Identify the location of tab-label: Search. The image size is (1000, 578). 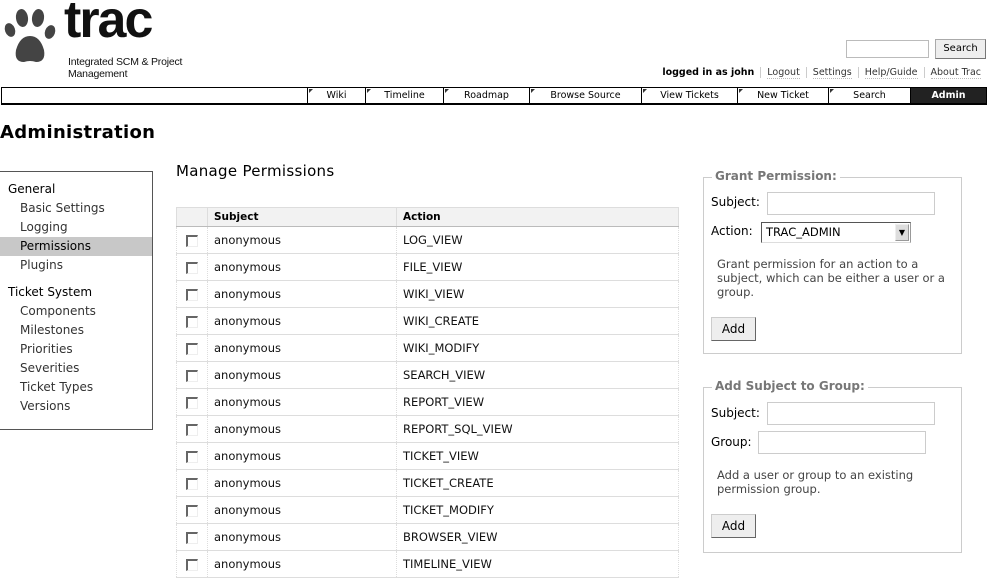
(869, 95).